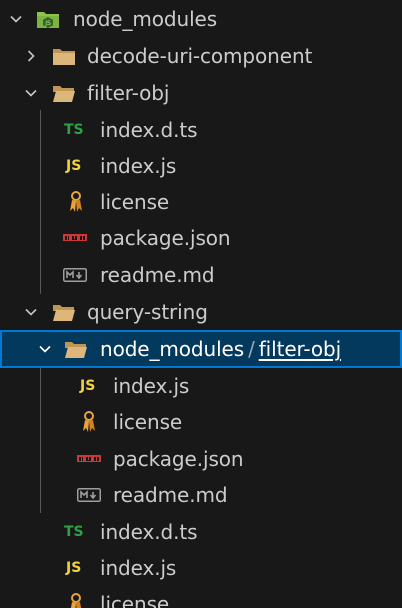  I want to click on folder-closed-icon, so click(64, 56).